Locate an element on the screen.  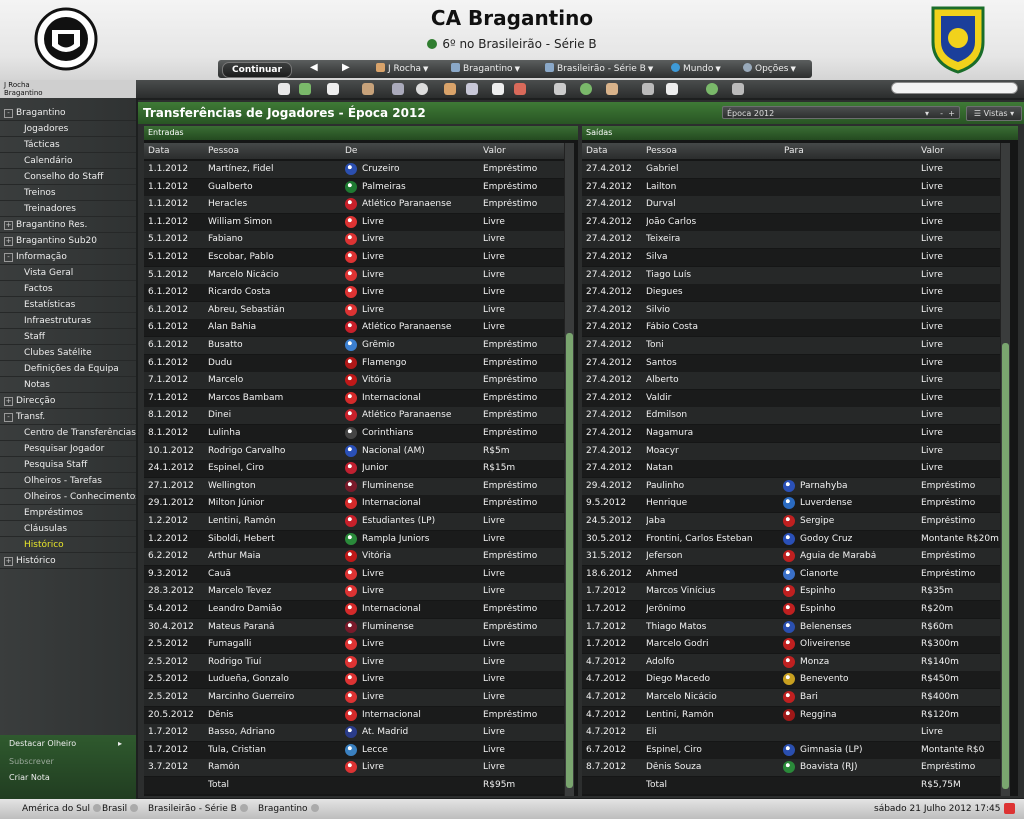
person-cell: Fábio Costa is located at coordinates (713, 327).